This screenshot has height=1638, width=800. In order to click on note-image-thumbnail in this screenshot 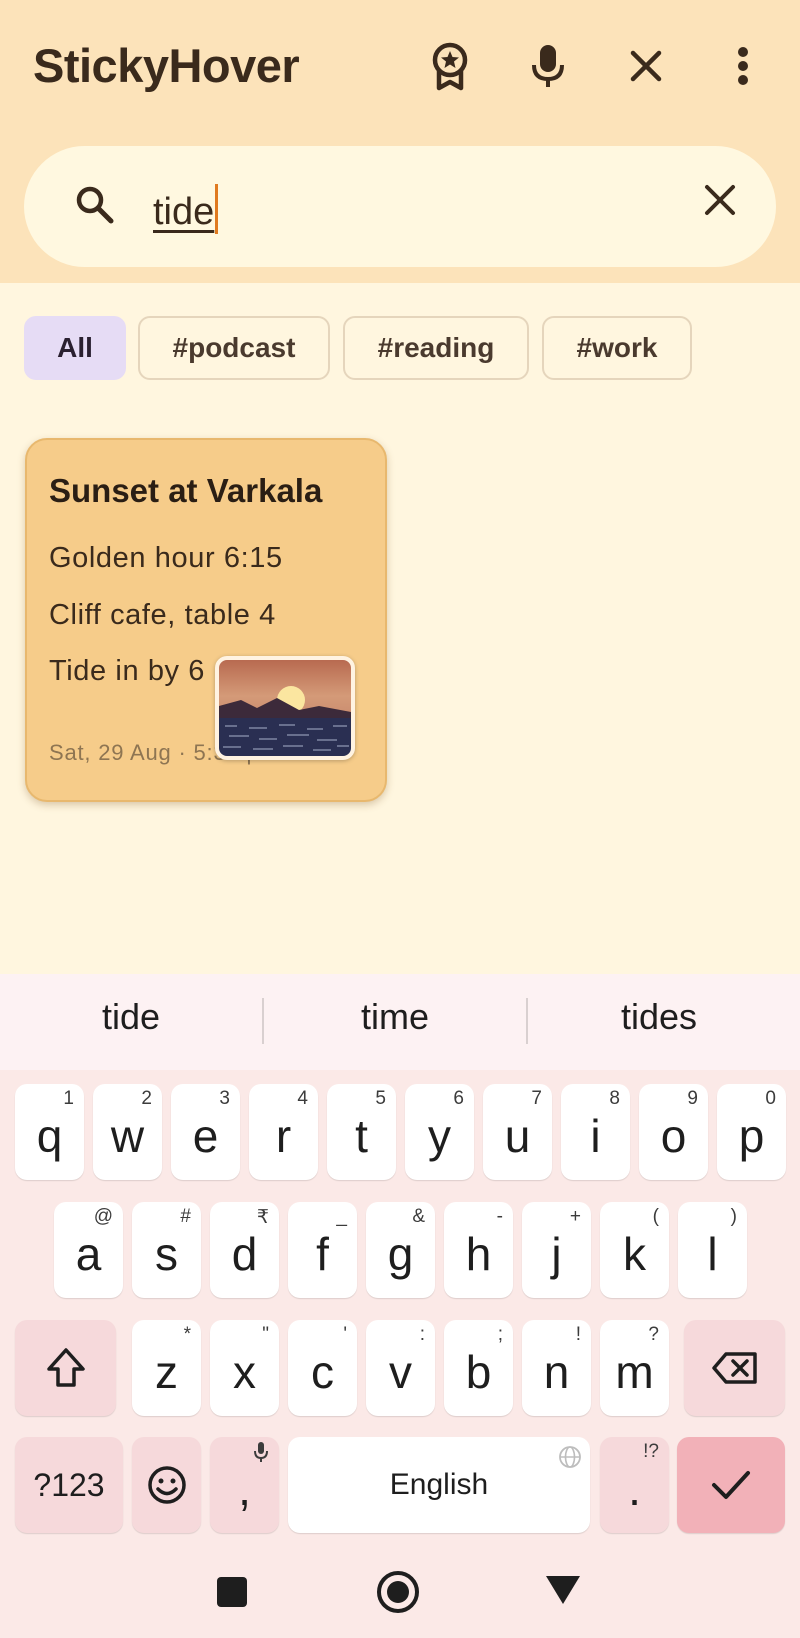, I will do `click(285, 708)`.